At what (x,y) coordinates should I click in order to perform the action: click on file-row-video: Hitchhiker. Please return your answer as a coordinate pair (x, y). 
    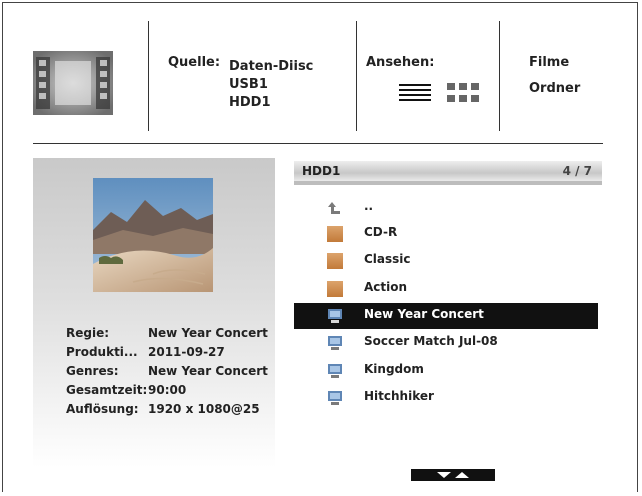
    Looking at the image, I should click on (446, 398).